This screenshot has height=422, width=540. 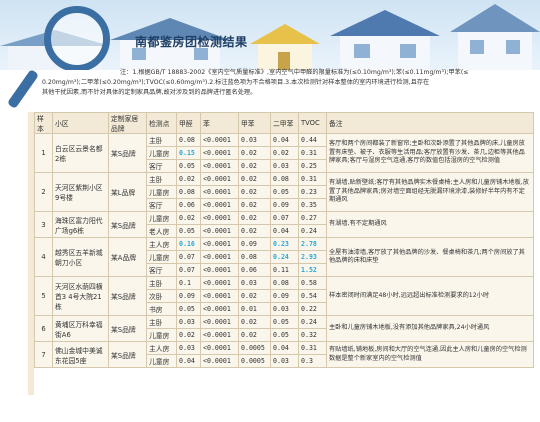 What do you see at coordinates (161, 123) in the screenshot?
I see `header-cell: 检测点` at bounding box center [161, 123].